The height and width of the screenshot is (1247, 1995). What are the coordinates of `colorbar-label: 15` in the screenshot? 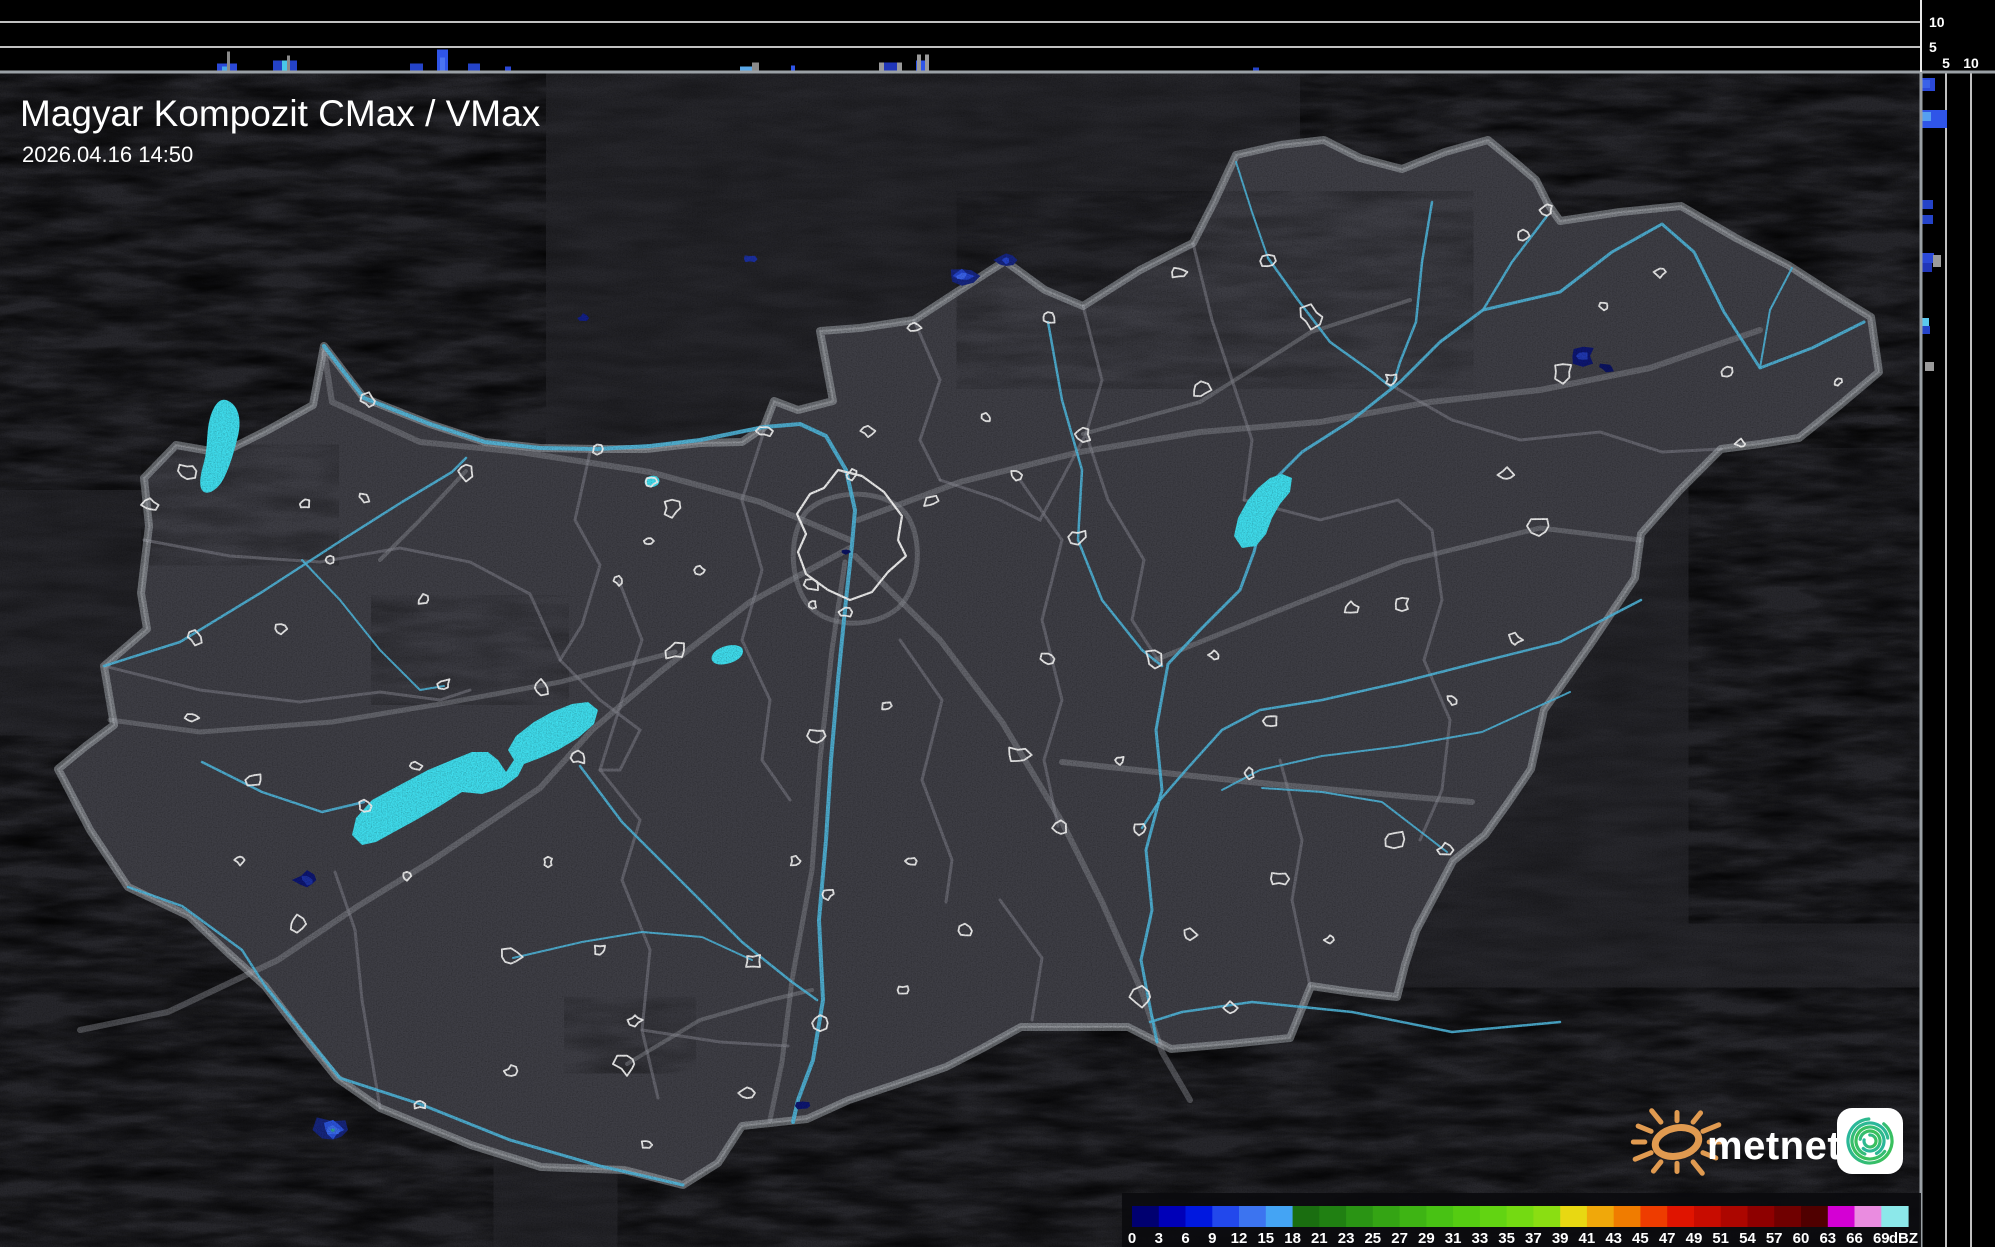 It's located at (1265, 1238).